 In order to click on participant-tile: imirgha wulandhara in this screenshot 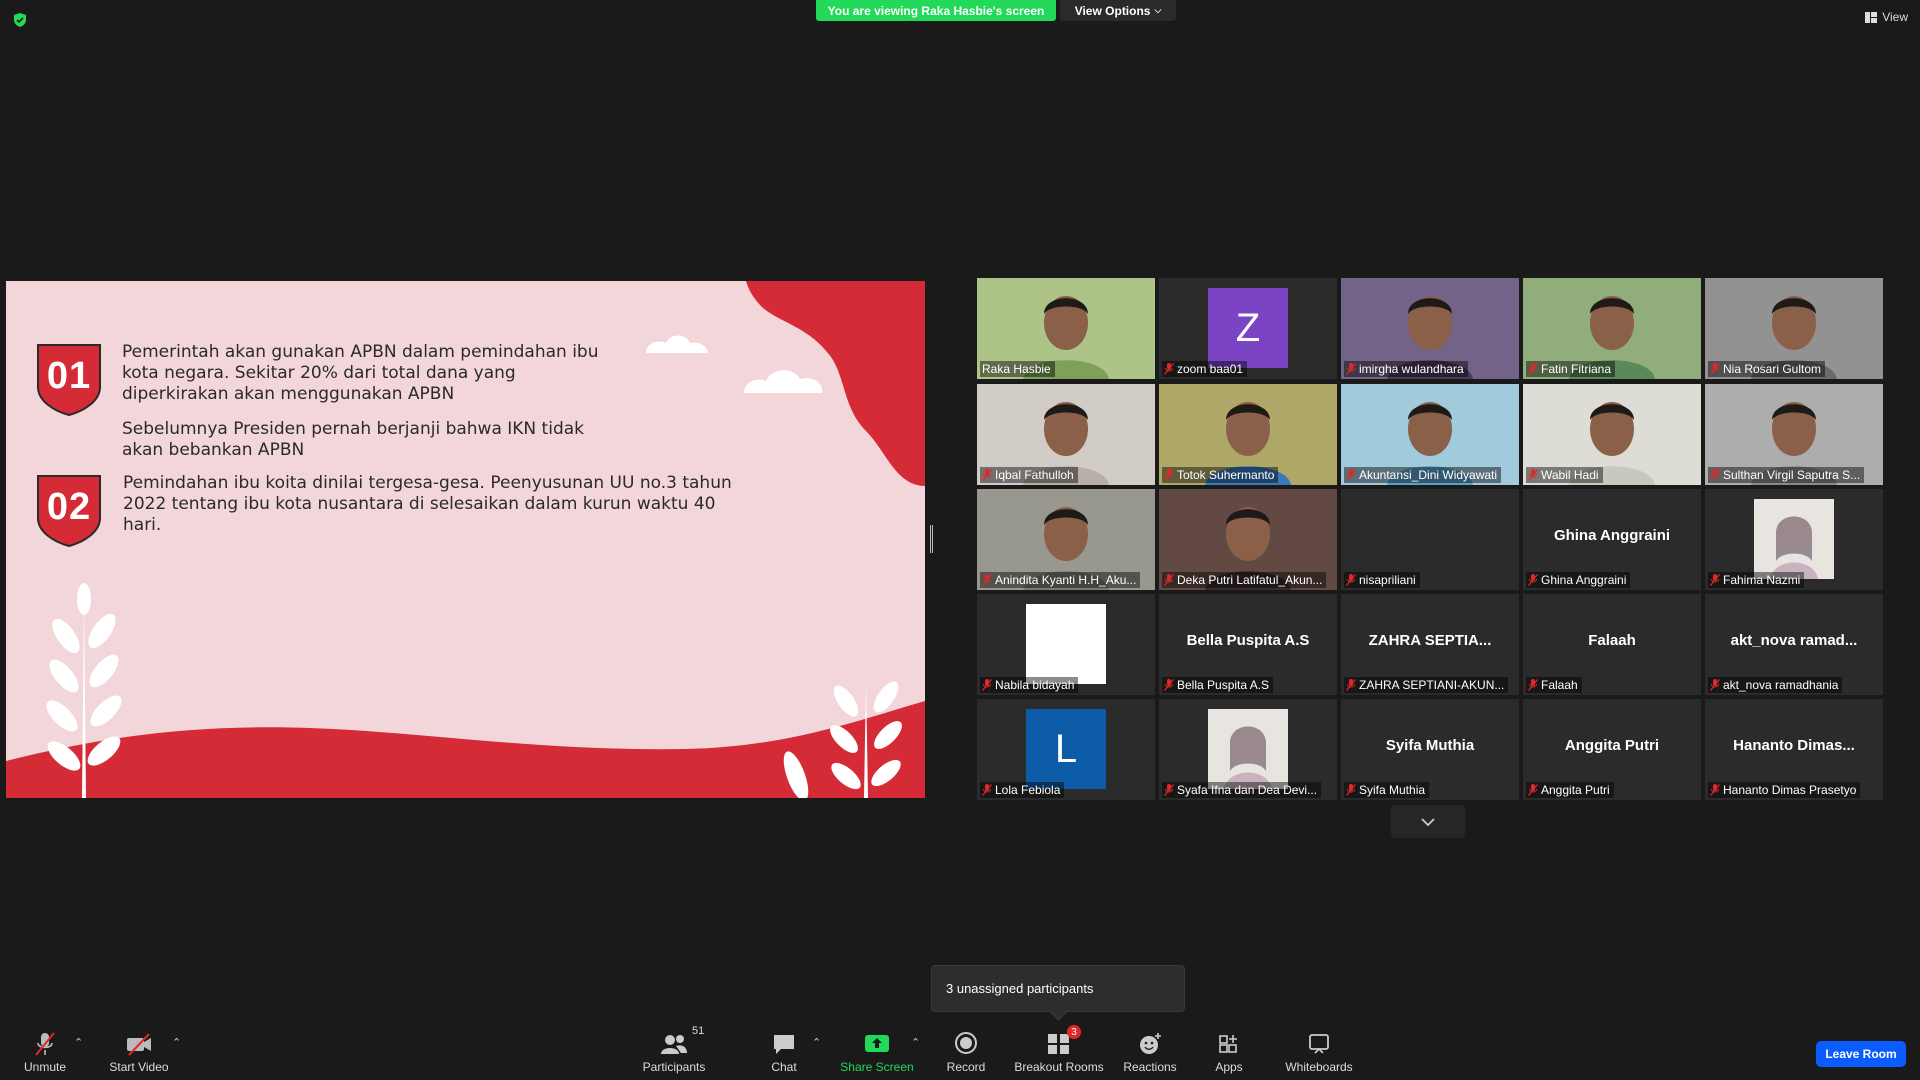, I will do `click(1430, 328)`.